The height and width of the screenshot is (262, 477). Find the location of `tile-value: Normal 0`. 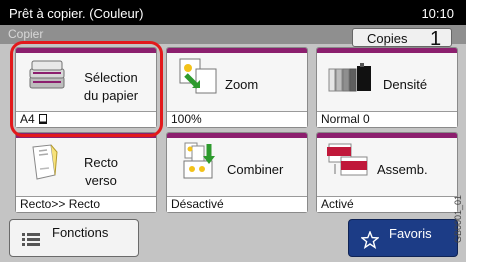

tile-value: Normal 0 is located at coordinates (387, 119).